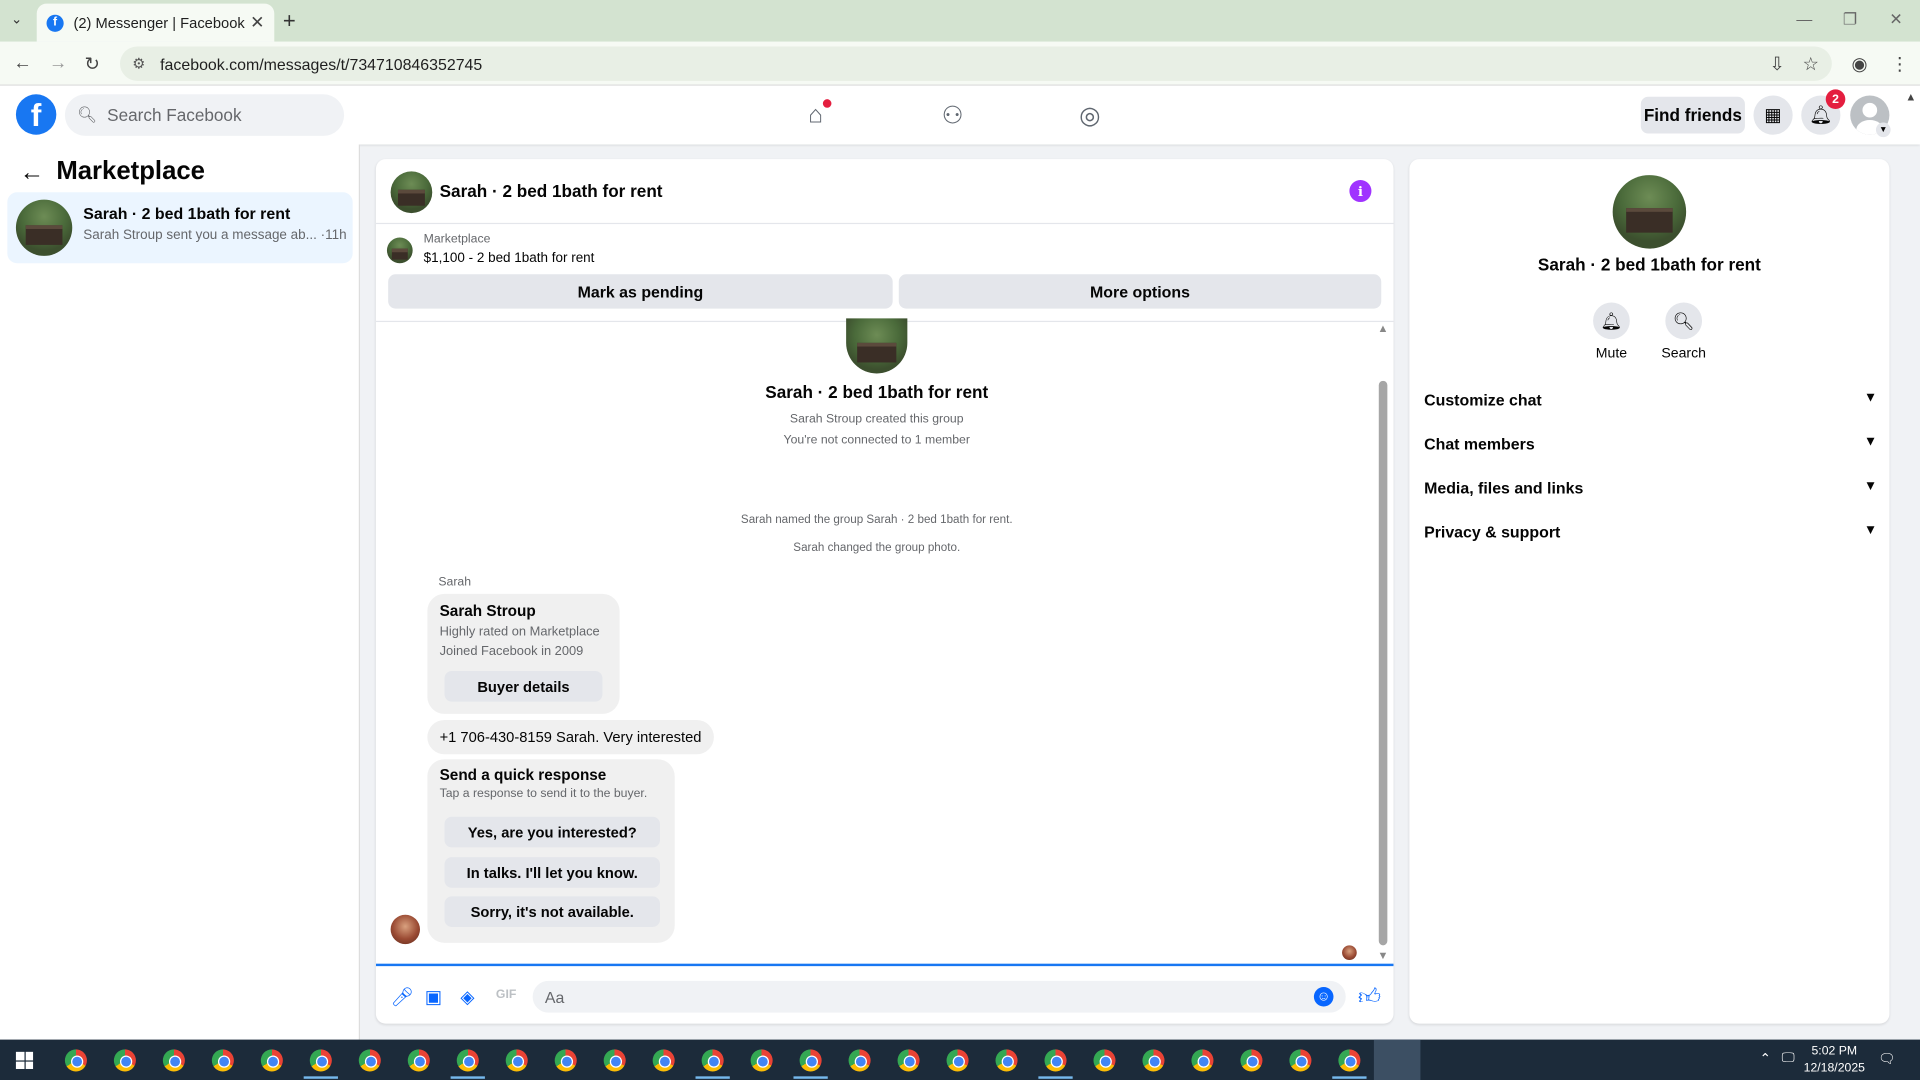 The height and width of the screenshot is (1080, 1920). Describe the element at coordinates (552, 832) in the screenshot. I see `quick-response-option: Yes, are you interested?` at that location.